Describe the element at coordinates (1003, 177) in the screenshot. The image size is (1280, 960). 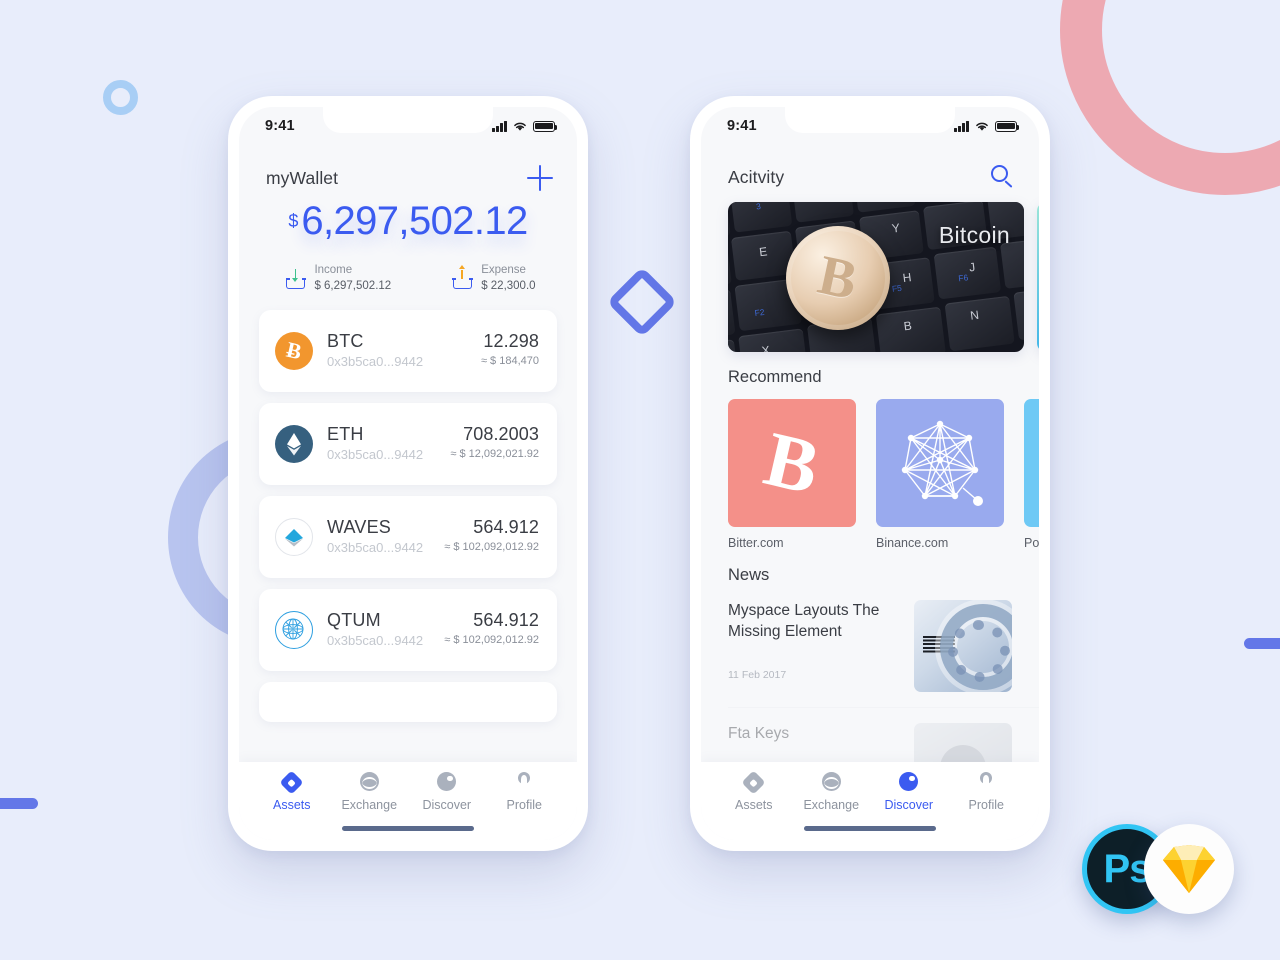
I see `search-icon` at that location.